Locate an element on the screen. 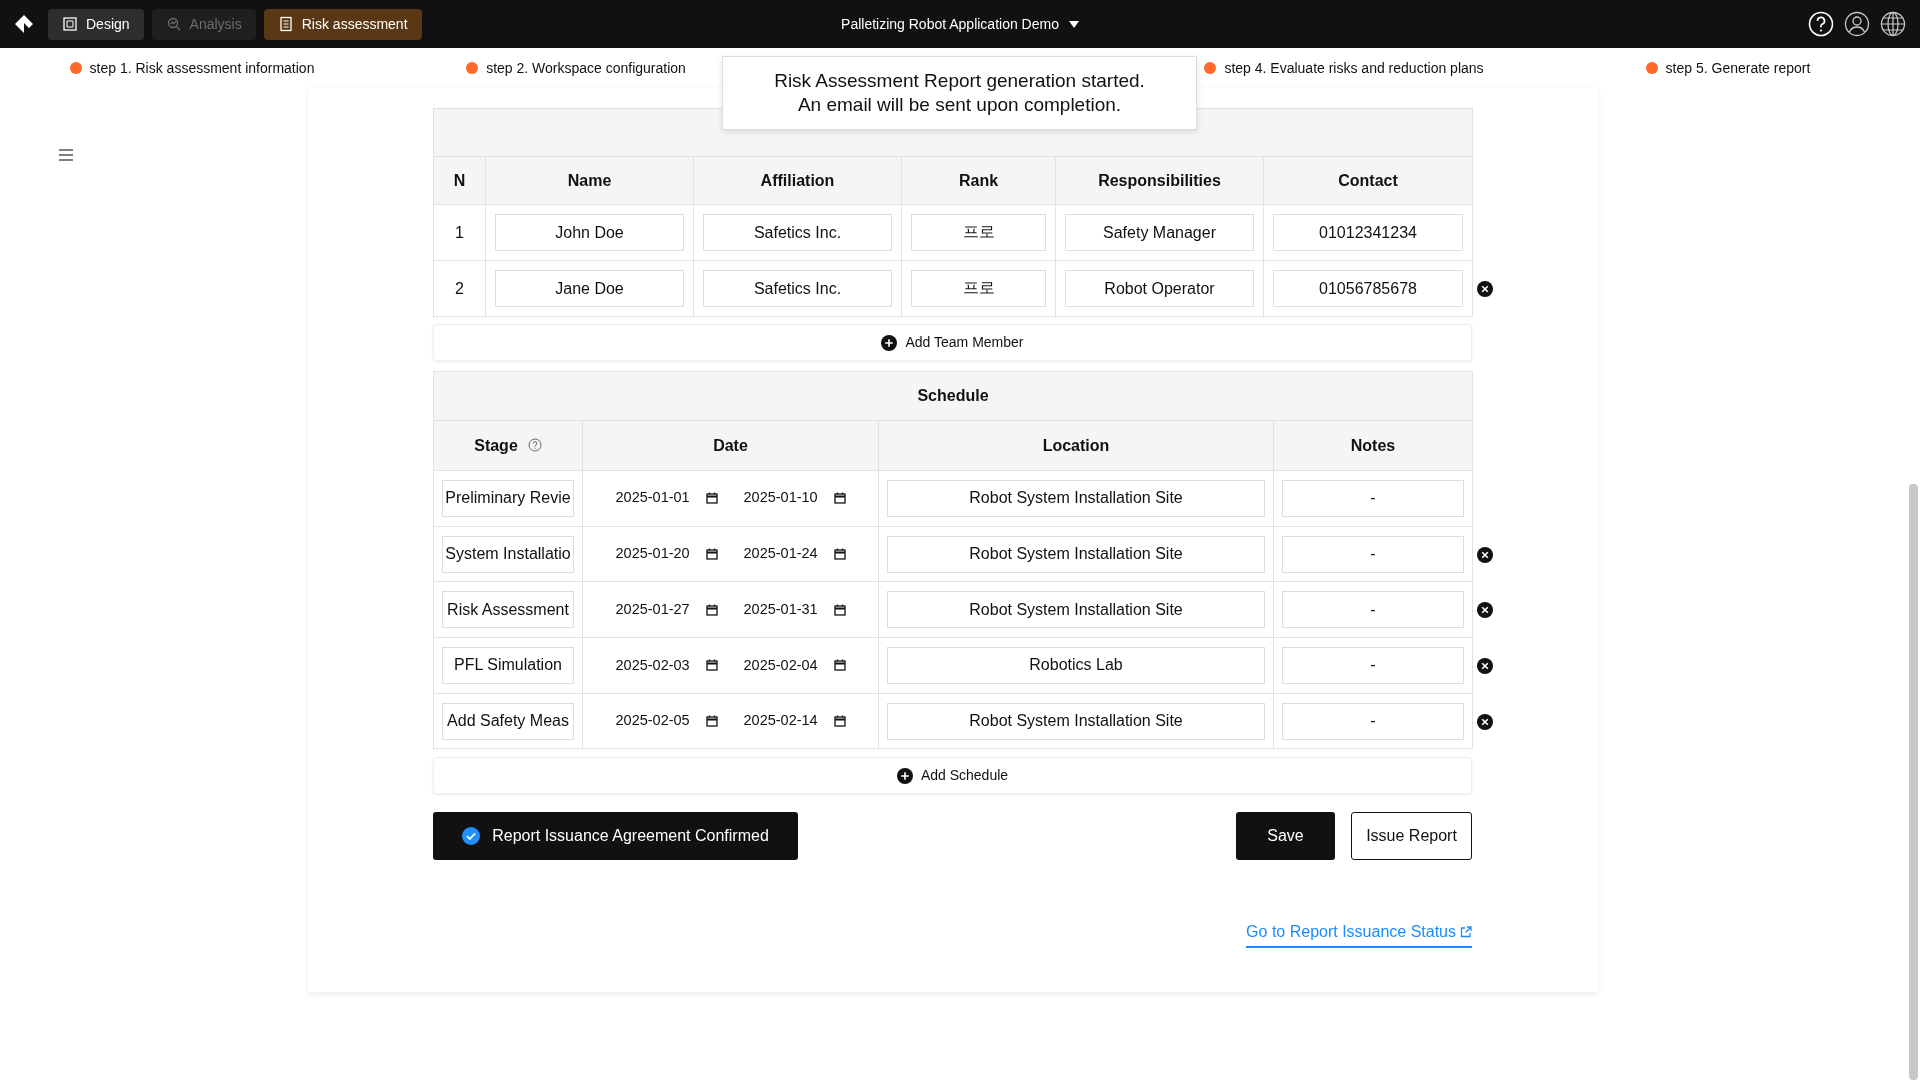  responsibilities-field: Robot Operator is located at coordinates (1159, 288).